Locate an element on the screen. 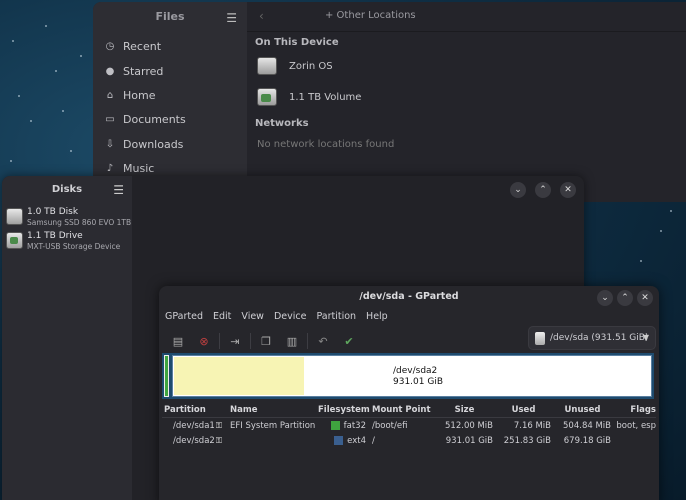 Image resolution: width=686 pixels, height=500 pixels. col-filesystem: Filesystem is located at coordinates (343, 410).